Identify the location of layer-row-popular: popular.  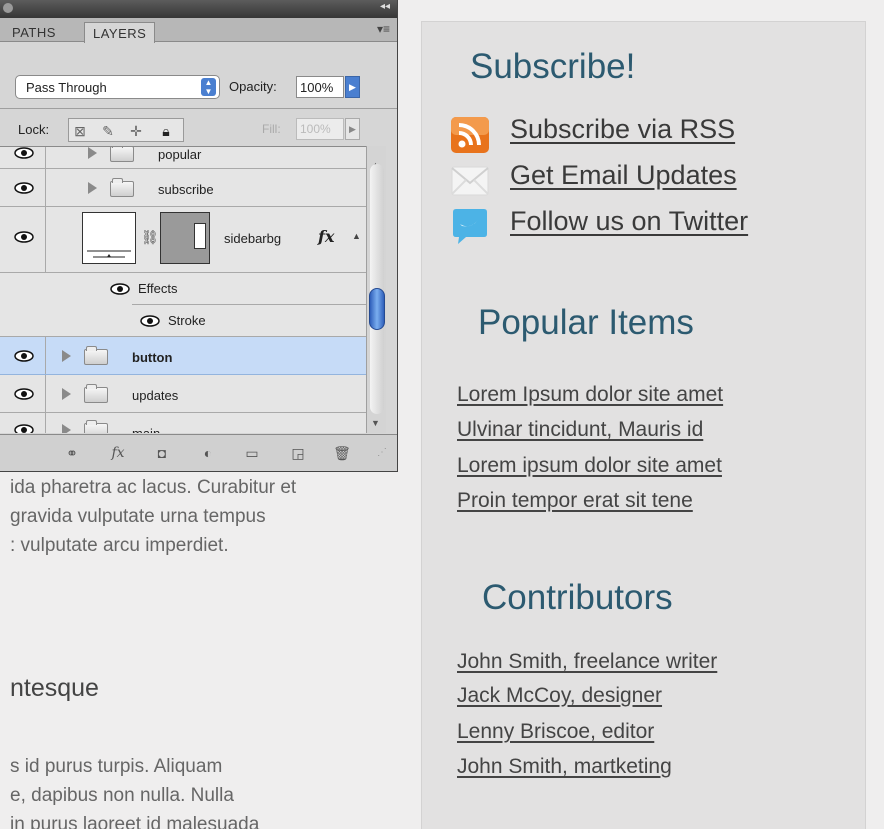
(183, 158).